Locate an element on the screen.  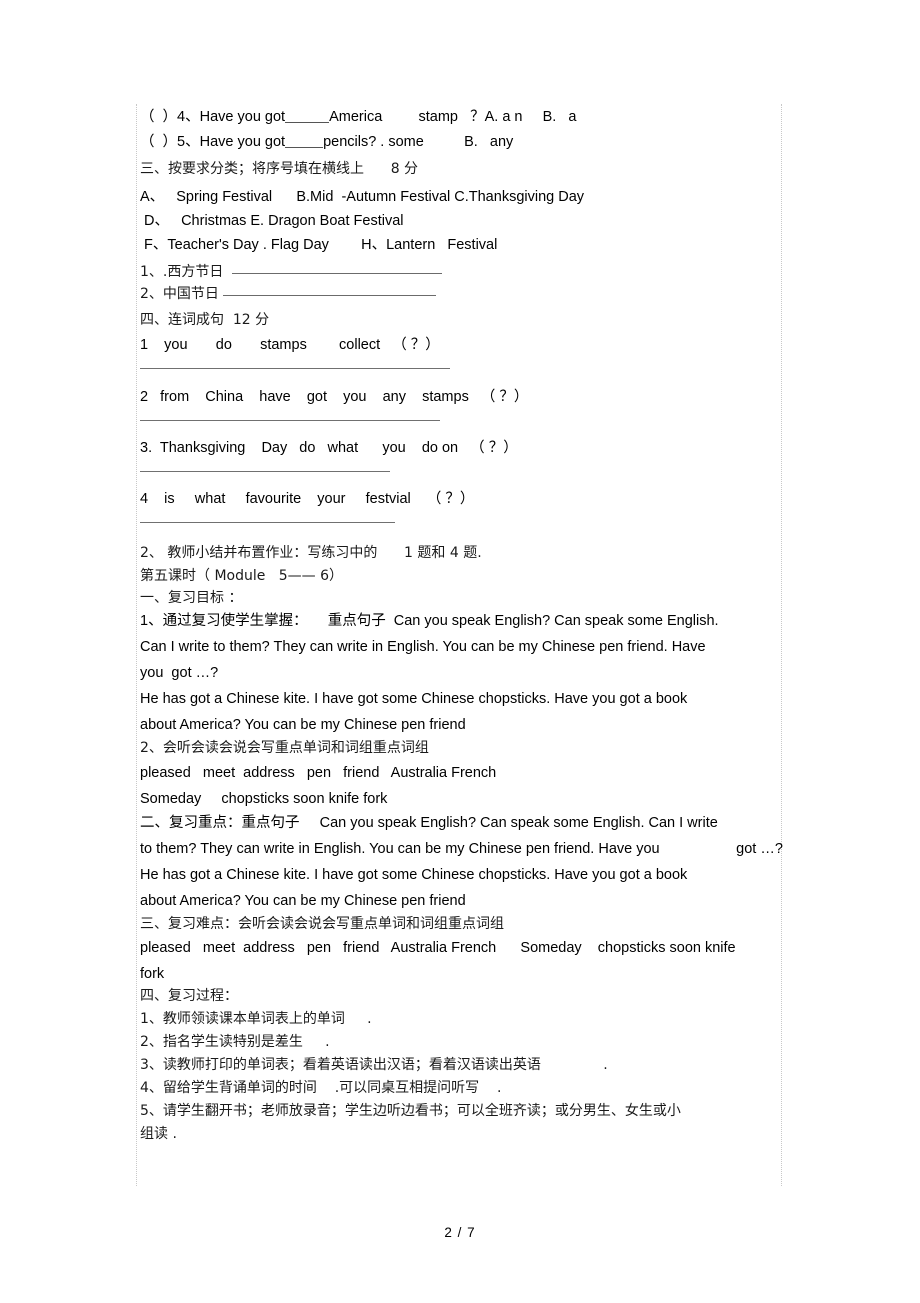
question-text-after: pencils? . some B. any is located at coordinates (418, 142).